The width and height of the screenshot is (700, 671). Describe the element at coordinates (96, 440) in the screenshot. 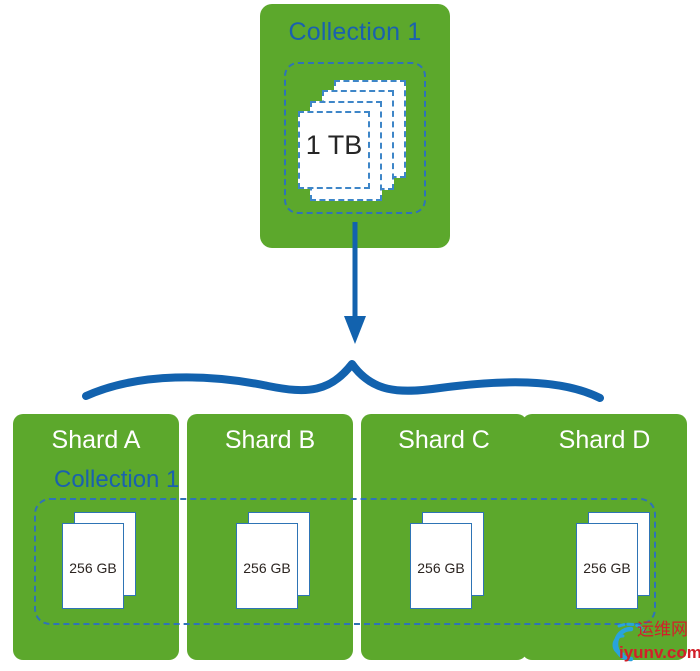

I see `shard-title-a: Shard A` at that location.